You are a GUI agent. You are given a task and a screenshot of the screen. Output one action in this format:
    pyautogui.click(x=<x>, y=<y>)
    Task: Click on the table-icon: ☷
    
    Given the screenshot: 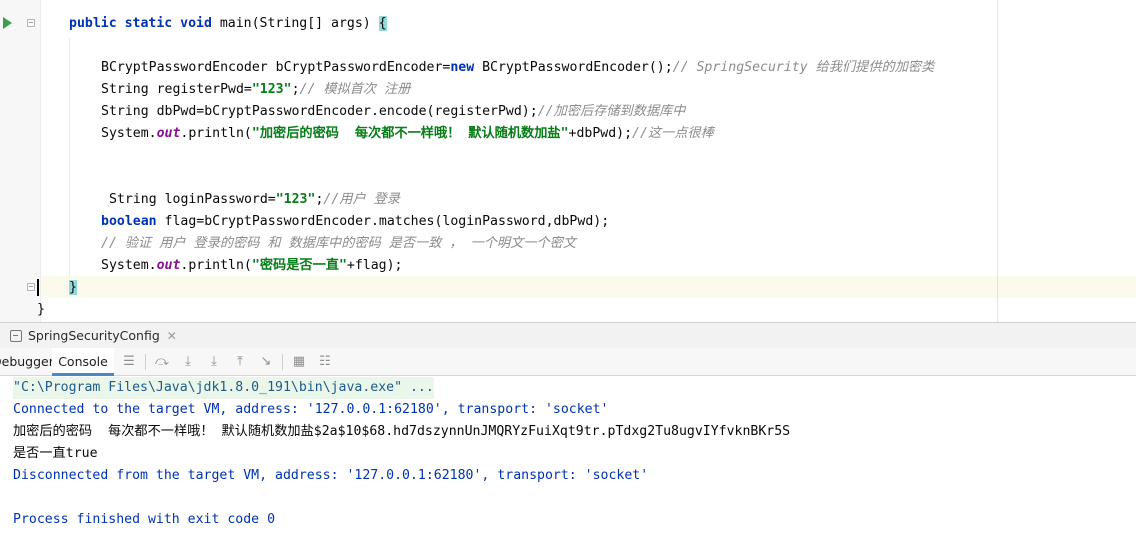 What is the action you would take?
    pyautogui.click(x=325, y=362)
    